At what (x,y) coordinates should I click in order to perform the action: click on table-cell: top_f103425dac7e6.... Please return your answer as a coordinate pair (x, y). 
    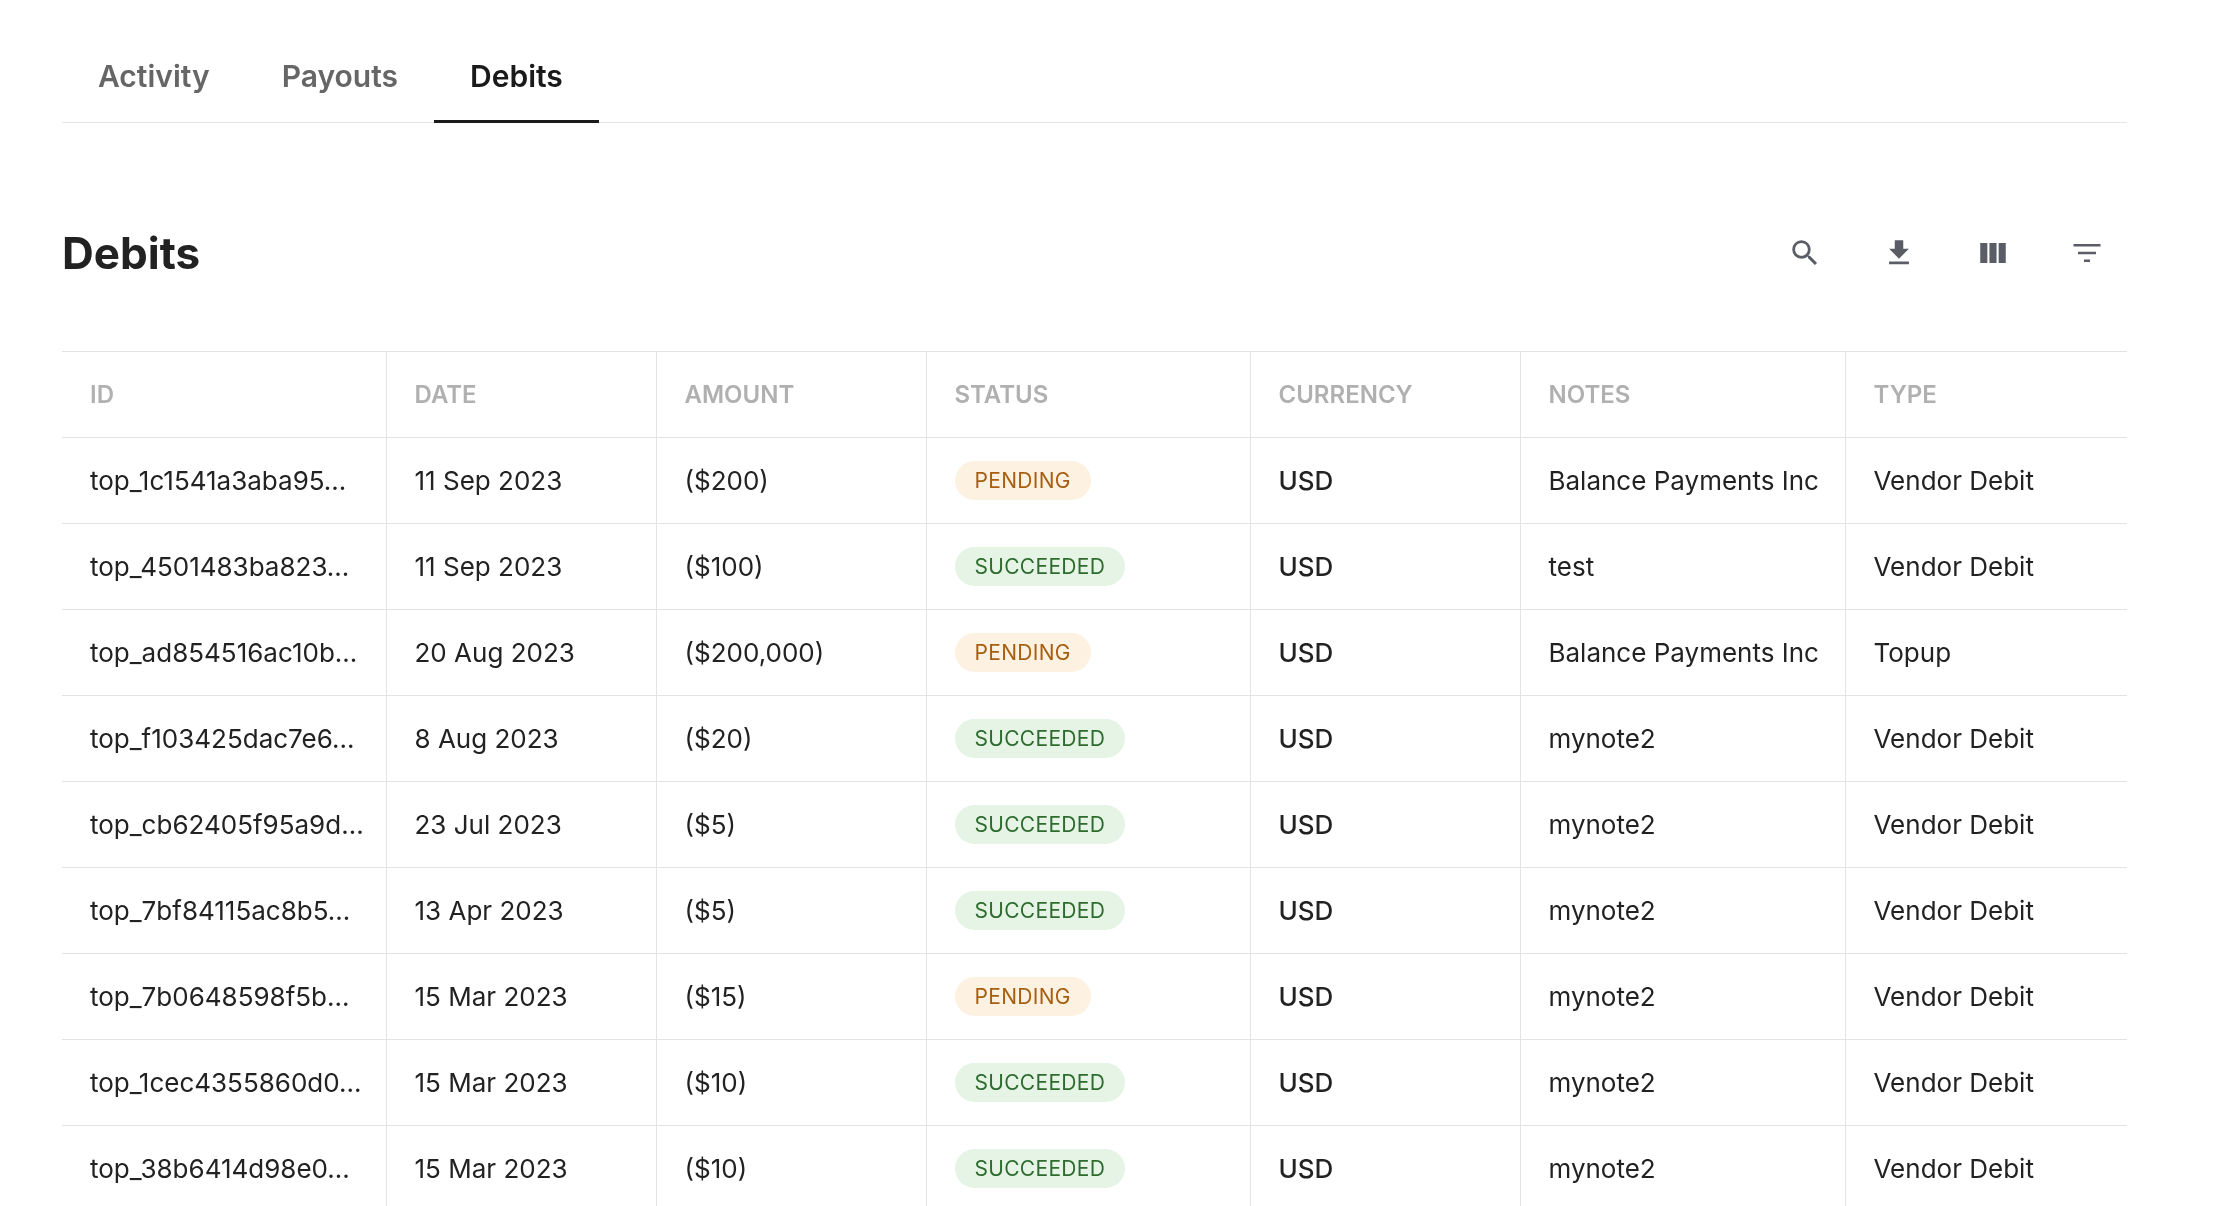
    Looking at the image, I should click on (224, 738).